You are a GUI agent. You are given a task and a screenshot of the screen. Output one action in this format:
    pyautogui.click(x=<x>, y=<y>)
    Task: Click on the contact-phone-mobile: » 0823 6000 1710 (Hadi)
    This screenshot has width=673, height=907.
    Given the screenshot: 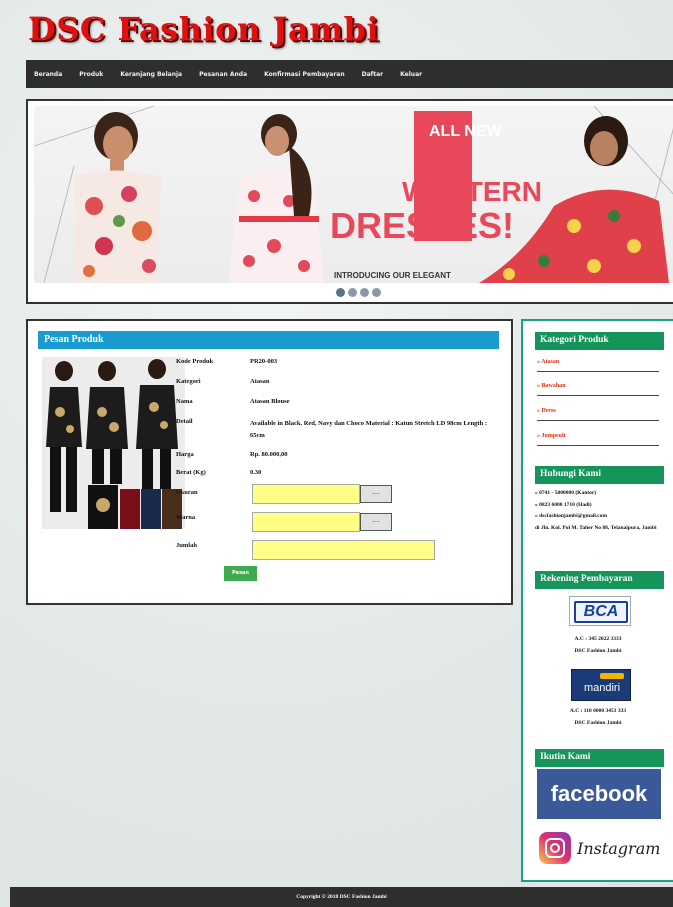 What is the action you would take?
    pyautogui.click(x=563, y=504)
    